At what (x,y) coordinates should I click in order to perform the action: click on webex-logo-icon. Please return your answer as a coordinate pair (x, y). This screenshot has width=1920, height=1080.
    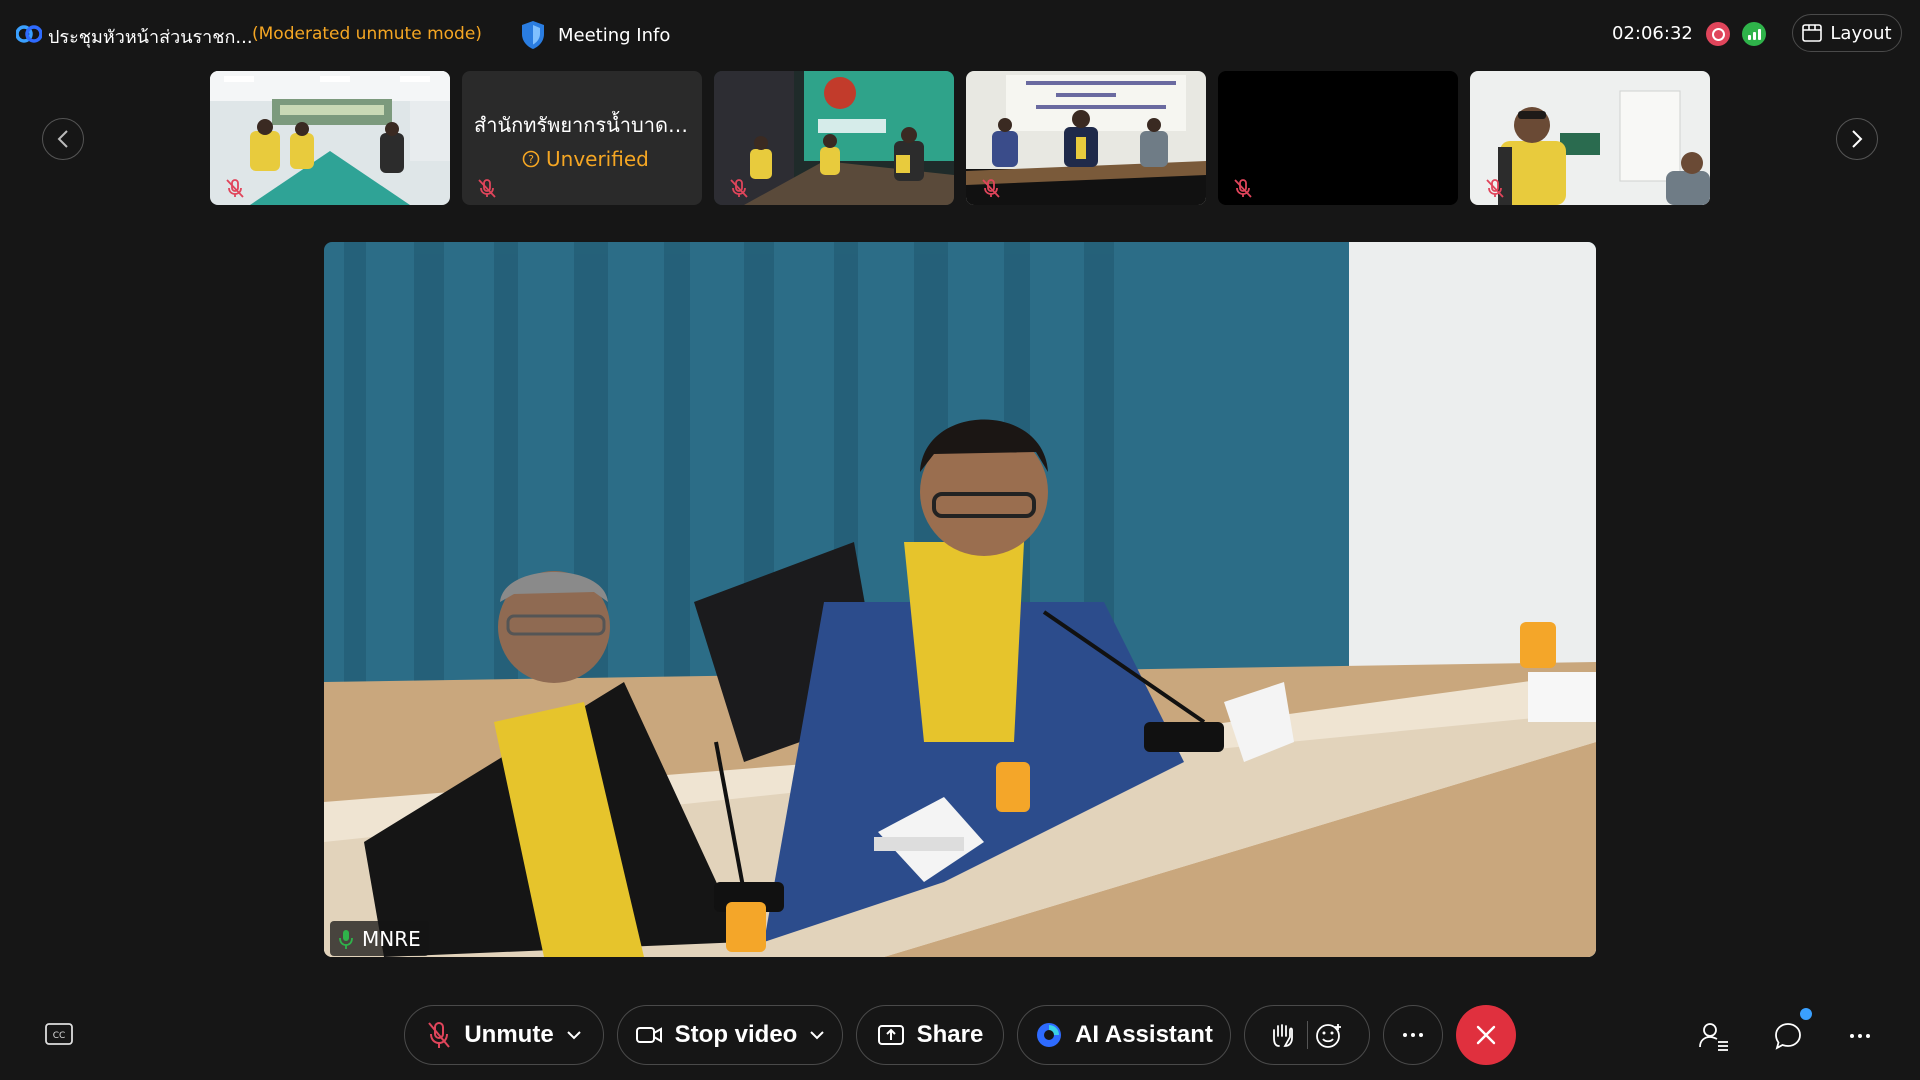
    Looking at the image, I should click on (29, 34).